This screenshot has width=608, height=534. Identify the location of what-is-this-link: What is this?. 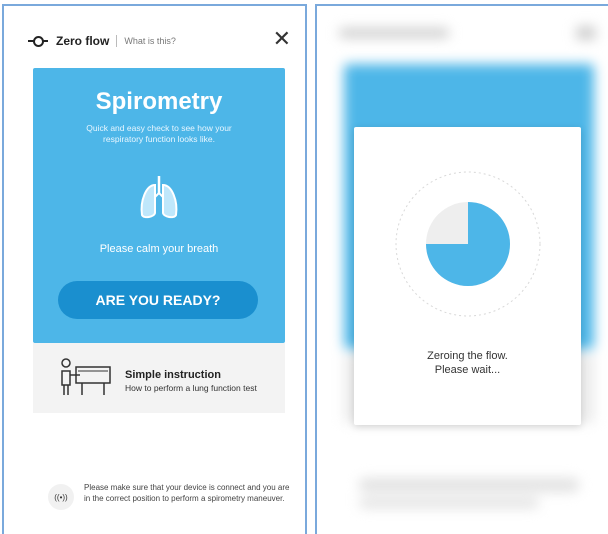
(150, 41).